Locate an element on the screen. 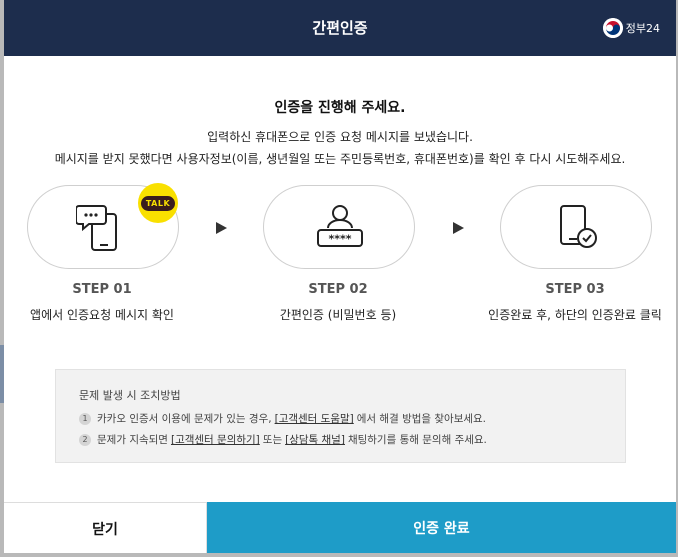  customer-center-help-link: [고객센터 도움말] is located at coordinates (314, 418).